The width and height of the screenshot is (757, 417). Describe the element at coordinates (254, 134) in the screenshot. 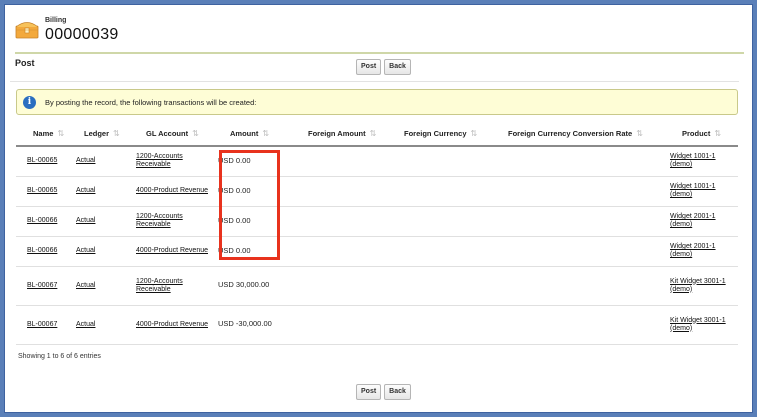

I see `column-header-amount: Amount ⇅` at that location.